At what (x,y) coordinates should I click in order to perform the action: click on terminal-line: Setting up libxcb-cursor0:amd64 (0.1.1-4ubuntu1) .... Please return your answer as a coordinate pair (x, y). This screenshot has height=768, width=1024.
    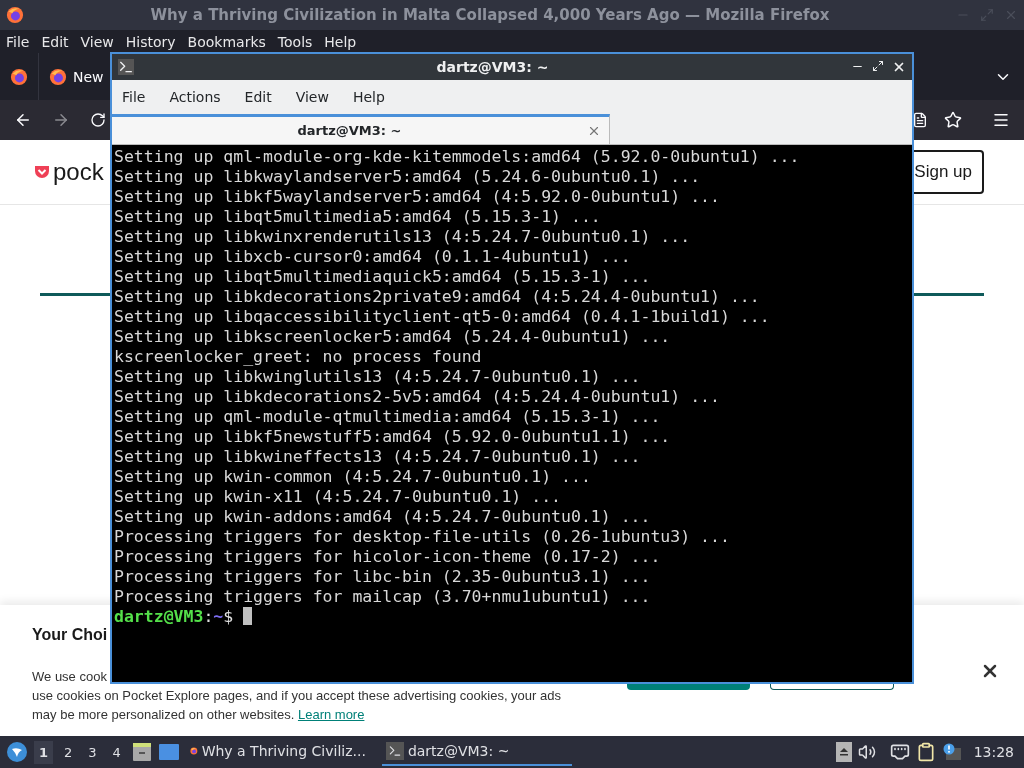
    Looking at the image, I should click on (373, 257).